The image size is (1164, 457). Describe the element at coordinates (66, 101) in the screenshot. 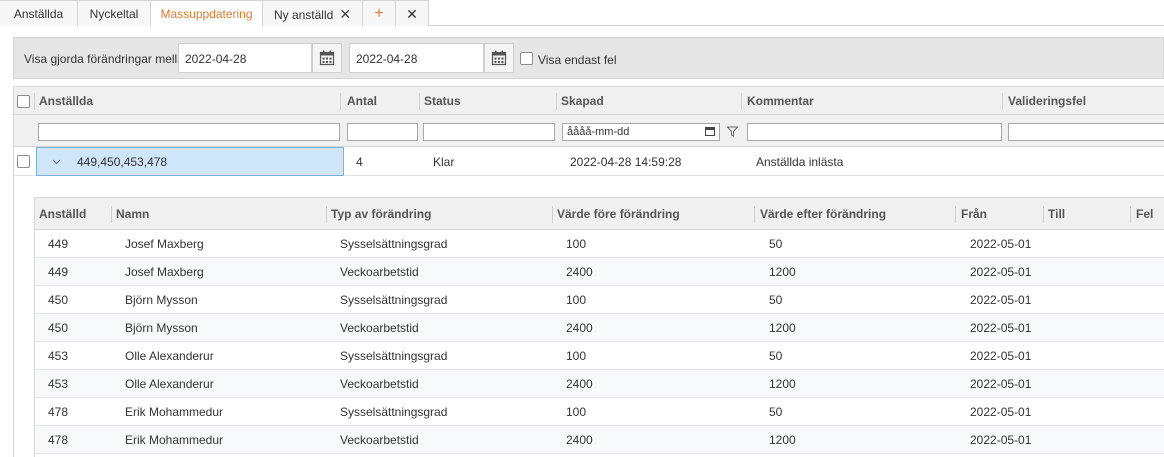

I see `col-anstallda: Anställda` at that location.